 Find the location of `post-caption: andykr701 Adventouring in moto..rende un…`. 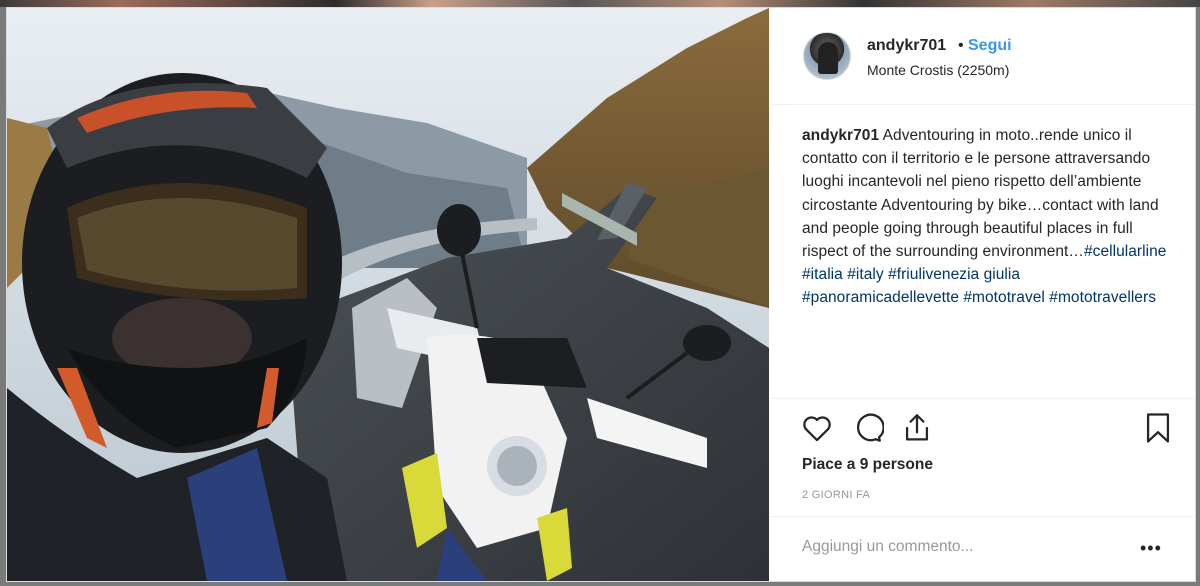

post-caption: andykr701 Adventouring in moto..rende un… is located at coordinates (988, 217).